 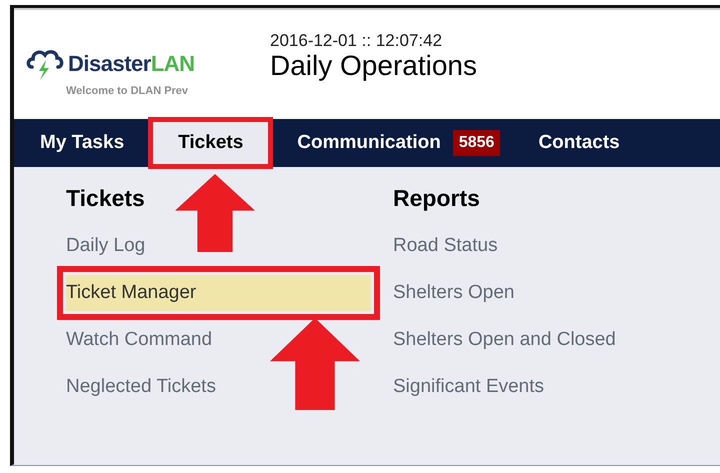 I want to click on menu-link: Road Status, so click(x=445, y=251).